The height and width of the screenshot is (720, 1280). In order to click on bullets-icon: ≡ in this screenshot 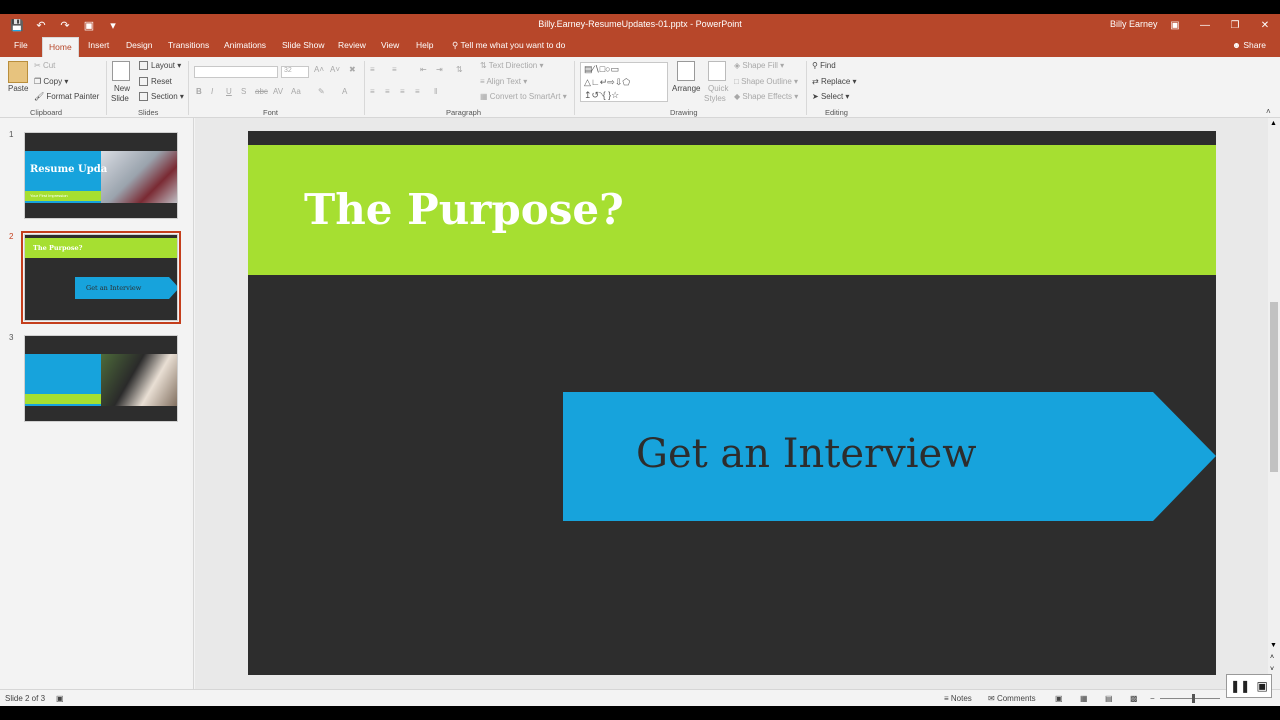, I will do `click(372, 69)`.